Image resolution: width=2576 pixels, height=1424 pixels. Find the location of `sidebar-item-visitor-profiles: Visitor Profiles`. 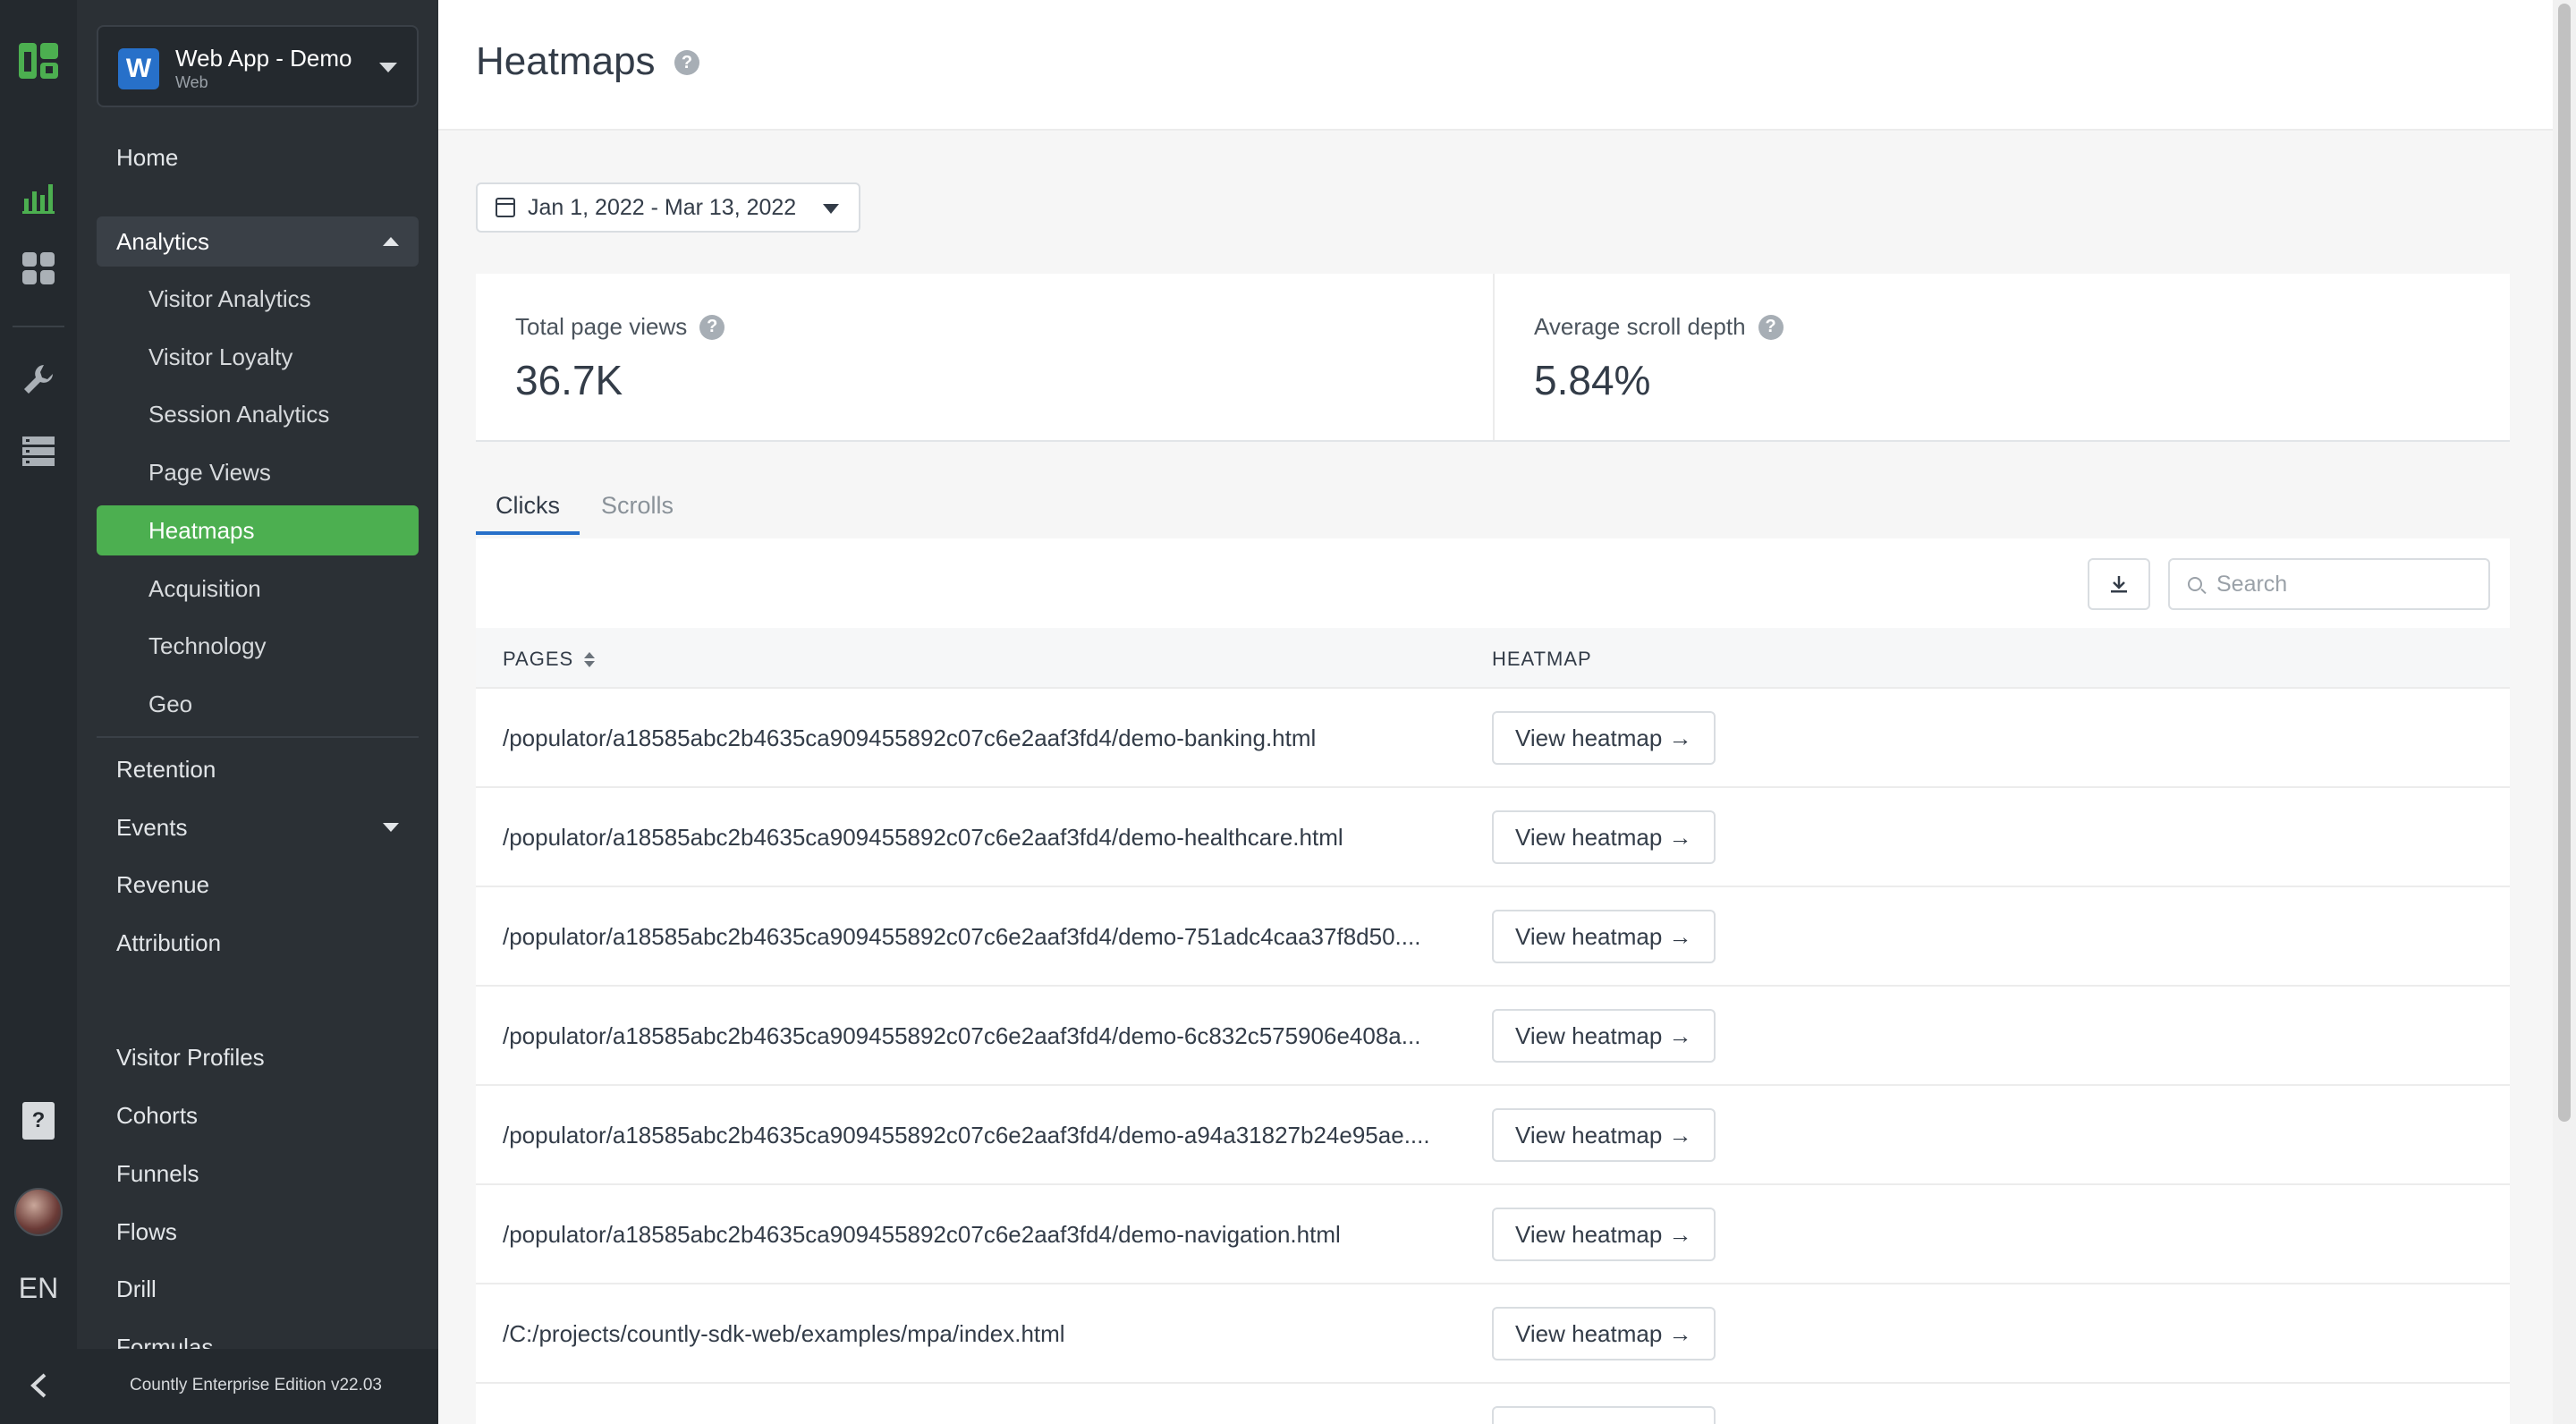

sidebar-item-visitor-profiles: Visitor Profiles is located at coordinates (258, 1057).